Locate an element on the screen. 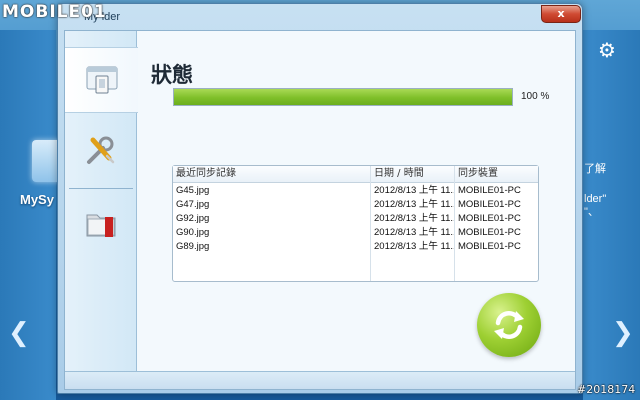  sync-button is located at coordinates (509, 325).